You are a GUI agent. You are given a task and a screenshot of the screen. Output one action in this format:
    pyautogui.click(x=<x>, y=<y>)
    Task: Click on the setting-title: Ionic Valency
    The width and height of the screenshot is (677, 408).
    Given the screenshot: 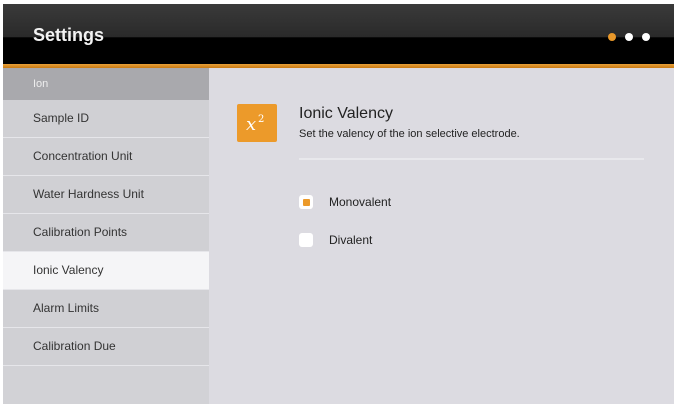 What is the action you would take?
    pyautogui.click(x=346, y=113)
    